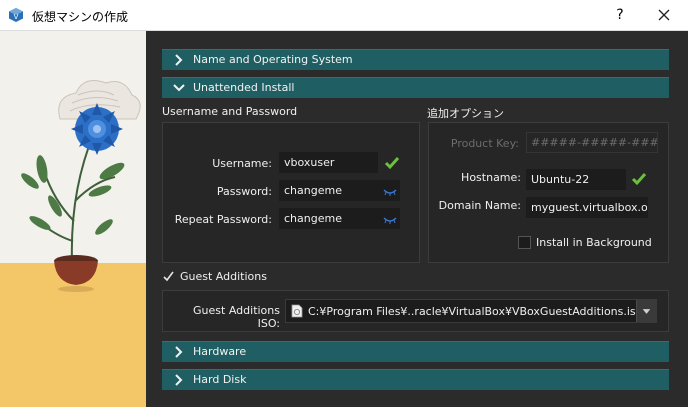  What do you see at coordinates (664, 15) in the screenshot?
I see `close-button` at bounding box center [664, 15].